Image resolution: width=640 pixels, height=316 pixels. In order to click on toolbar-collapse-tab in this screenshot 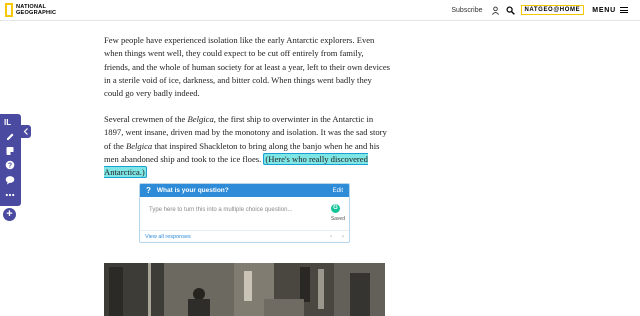, I will do `click(26, 131)`.